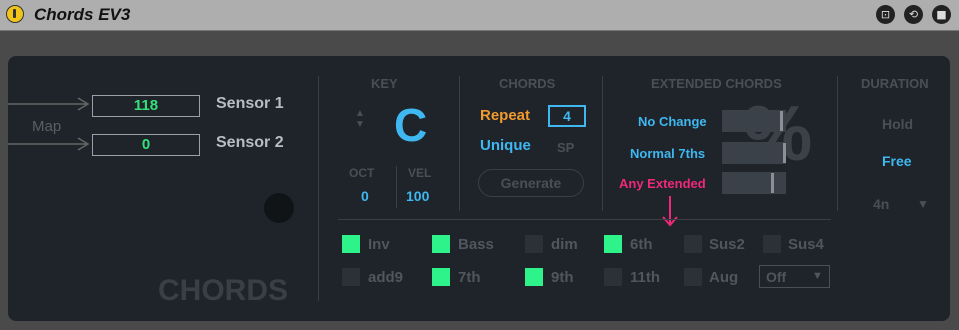 Image resolution: width=959 pixels, height=330 pixels. I want to click on 9th-label: 9th, so click(562, 277).